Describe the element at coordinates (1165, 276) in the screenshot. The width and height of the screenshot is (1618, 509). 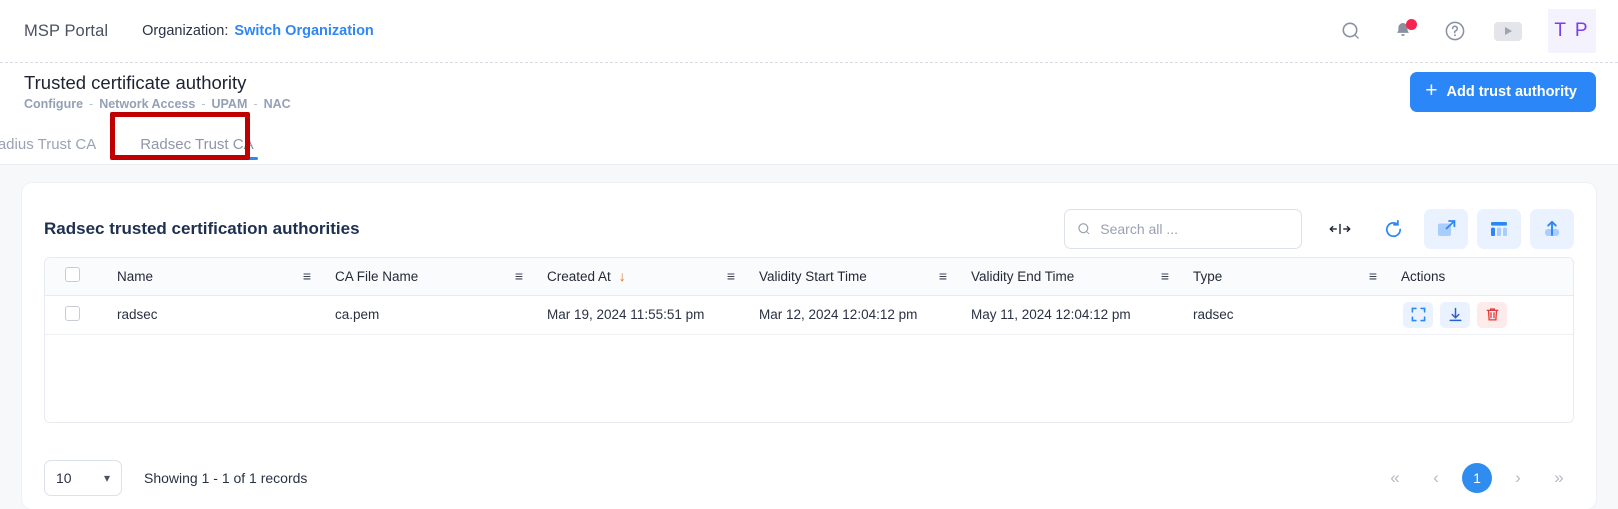
I see `column-menu-icon-validity-end-time: ≡` at that location.